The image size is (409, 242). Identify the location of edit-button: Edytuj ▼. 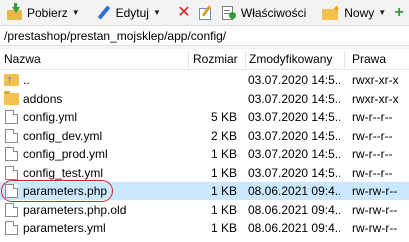
(128, 13).